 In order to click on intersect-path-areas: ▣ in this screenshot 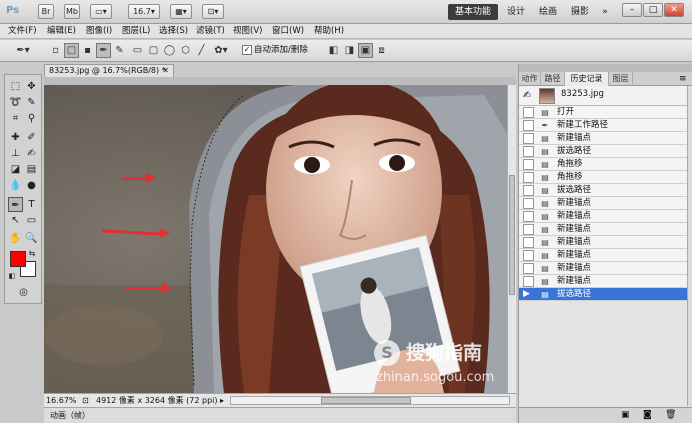, I will do `click(365, 50)`.